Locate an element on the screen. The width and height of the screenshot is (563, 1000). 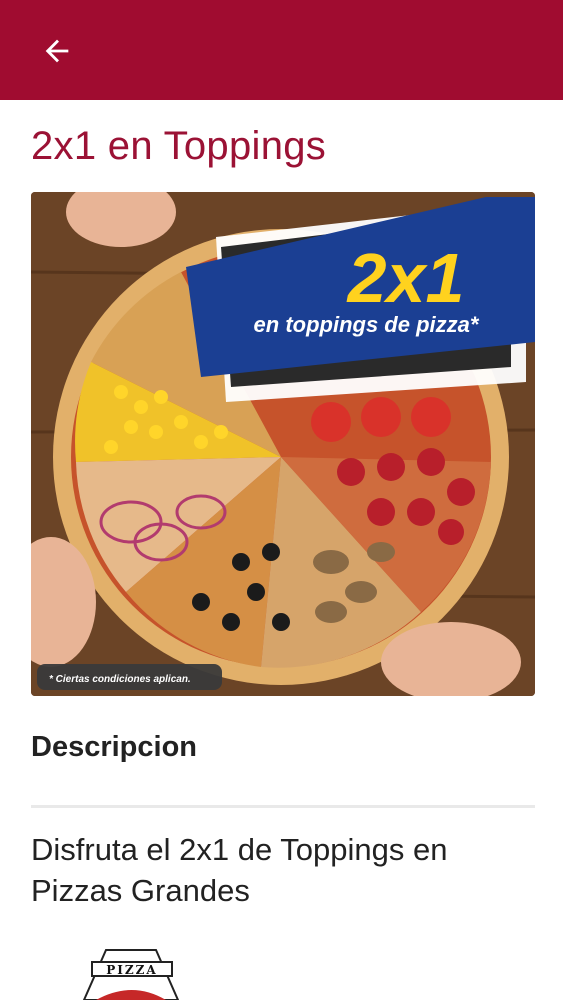
restaurant-logo: PIZZA is located at coordinates (131, 970).